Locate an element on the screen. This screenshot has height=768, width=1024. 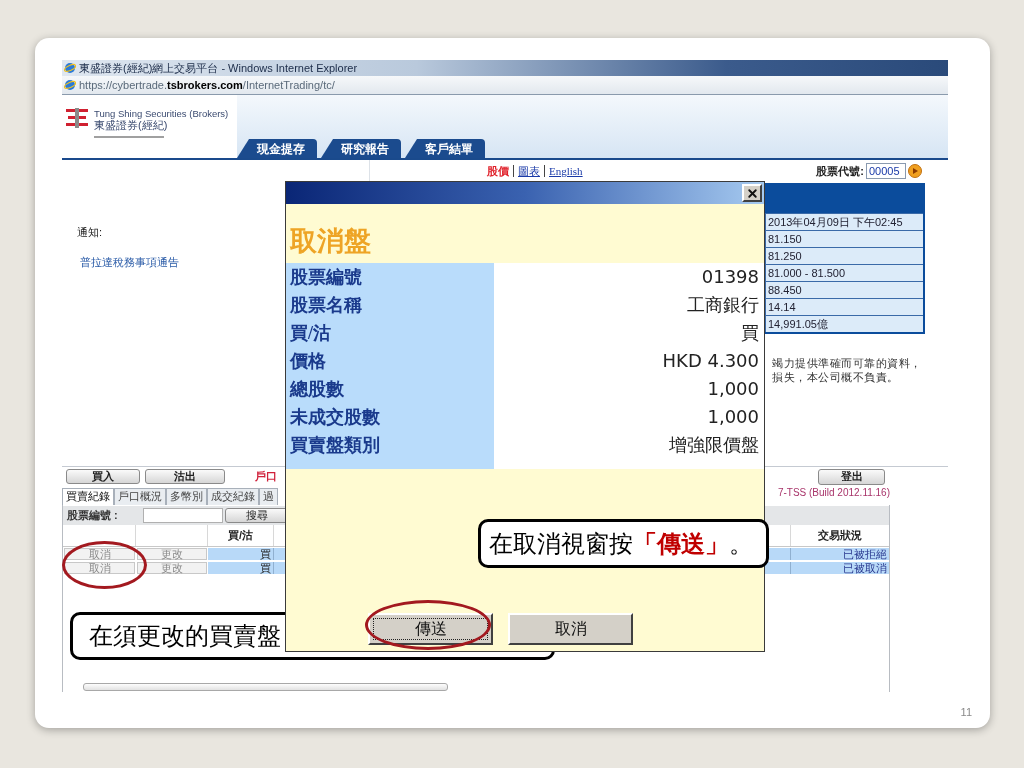
app-icon is located at coordinates (70, 68).